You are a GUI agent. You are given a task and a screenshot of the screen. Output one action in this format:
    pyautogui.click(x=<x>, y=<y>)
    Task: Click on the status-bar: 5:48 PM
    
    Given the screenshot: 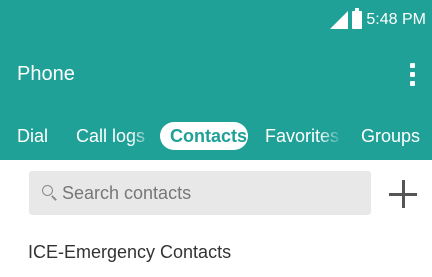 What is the action you would take?
    pyautogui.click(x=216, y=19)
    